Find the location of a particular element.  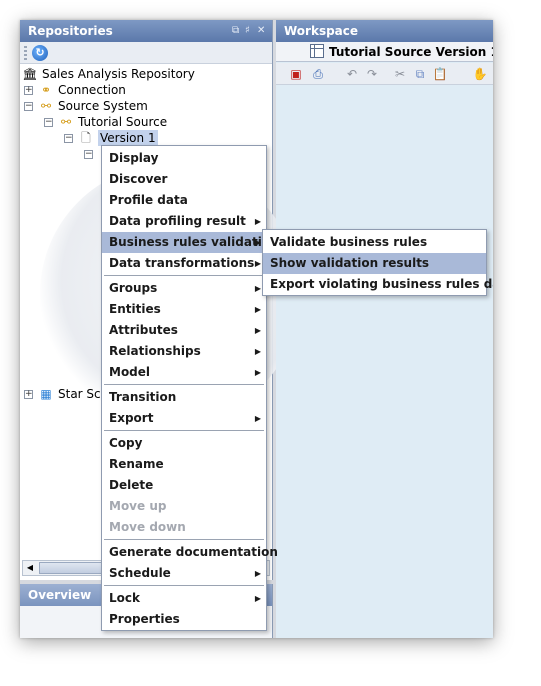

undo-icon: ↶ is located at coordinates (352, 74).